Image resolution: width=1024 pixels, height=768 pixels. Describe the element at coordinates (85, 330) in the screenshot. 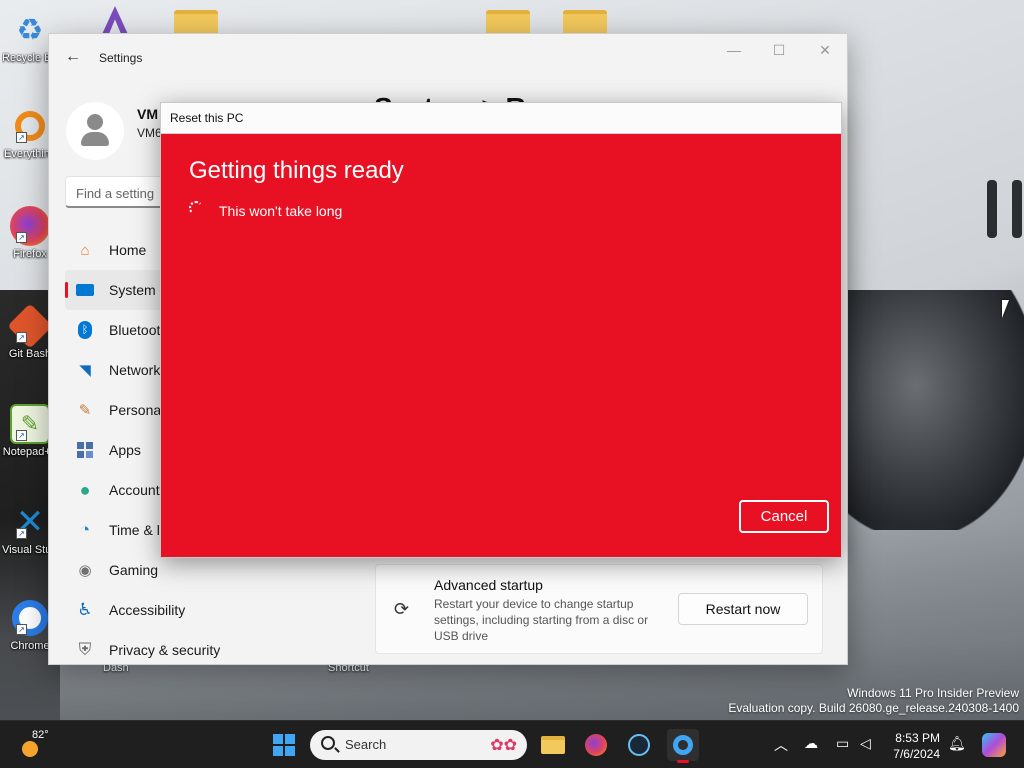

I see `bluetooth-icon: ᛒ` at that location.